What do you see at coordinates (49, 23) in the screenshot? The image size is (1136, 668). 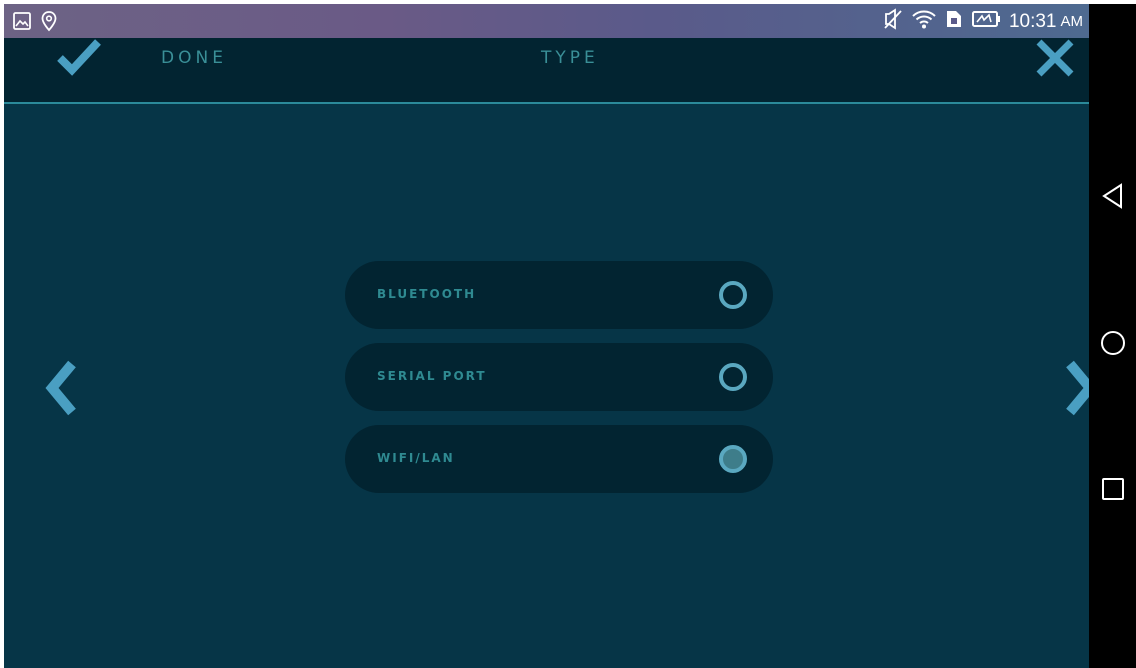 I see `location-icon` at bounding box center [49, 23].